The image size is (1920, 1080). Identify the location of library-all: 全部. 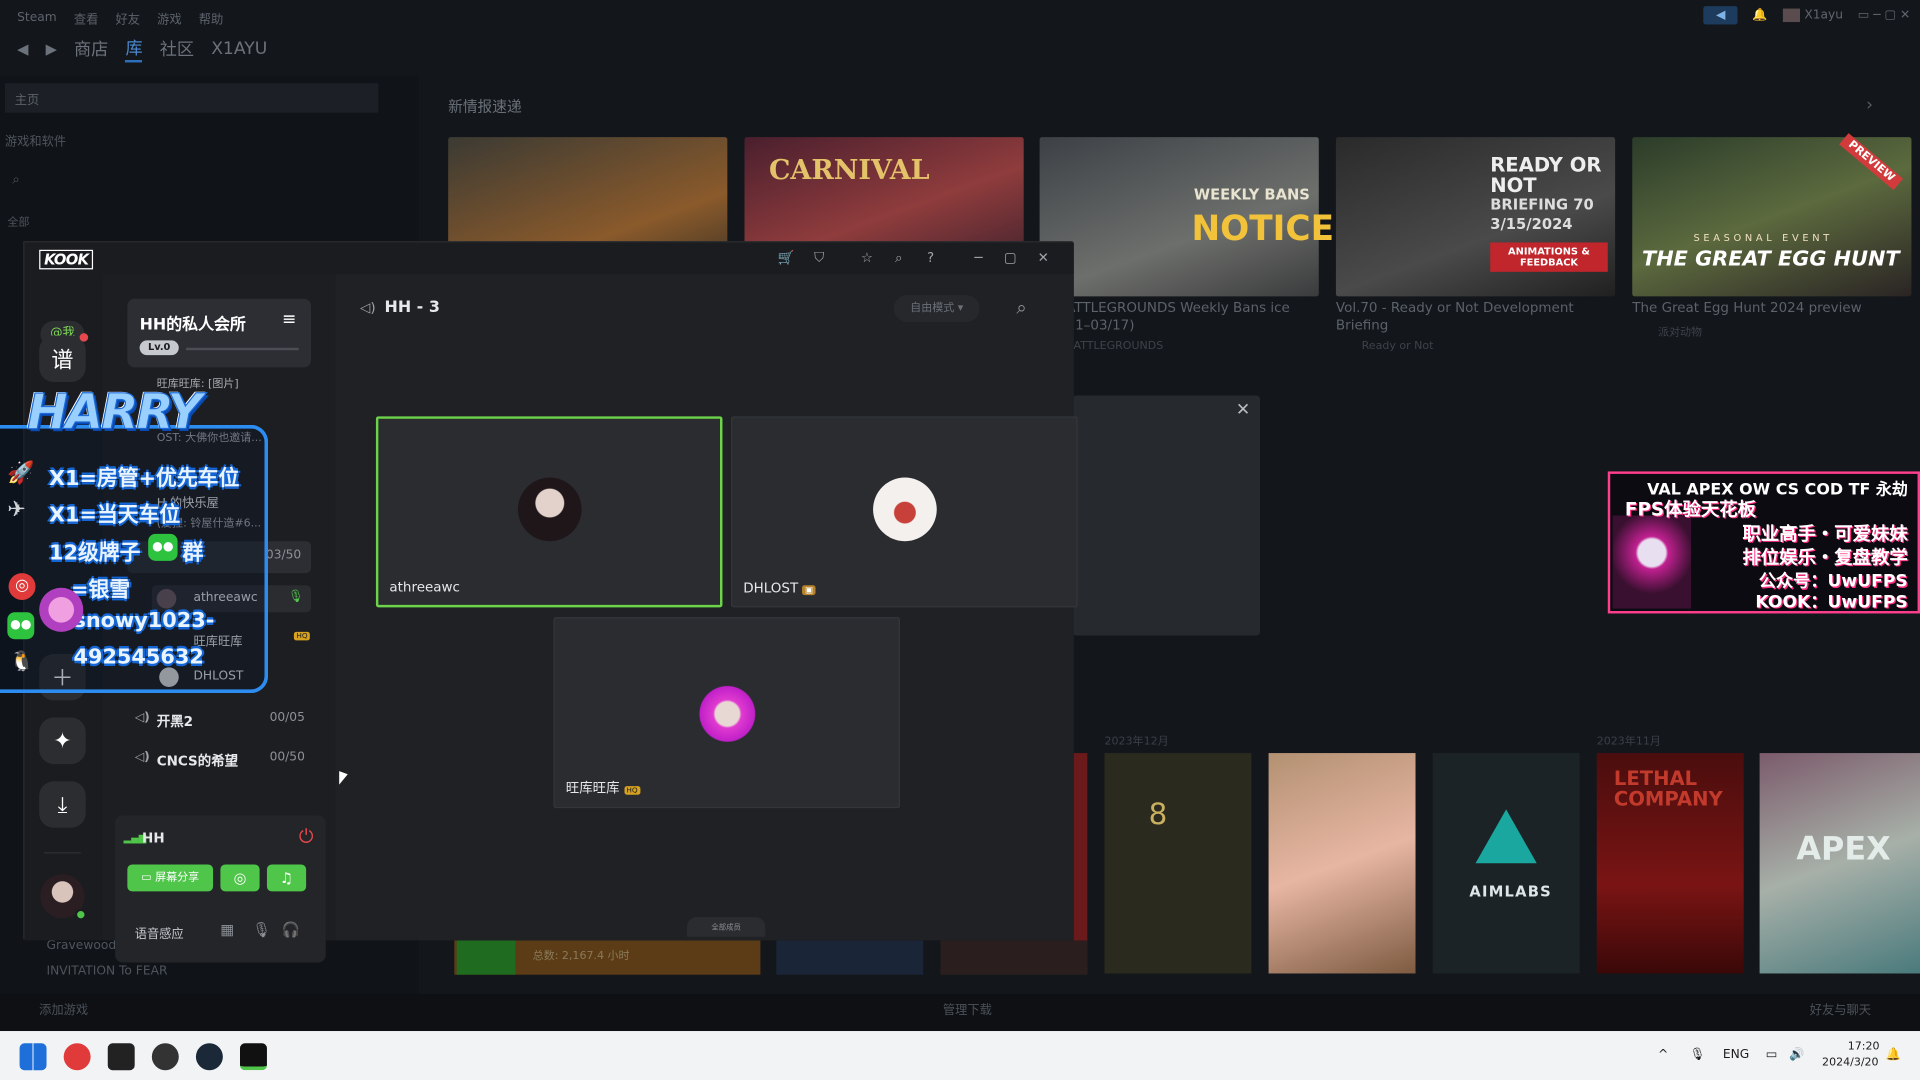
(18, 221).